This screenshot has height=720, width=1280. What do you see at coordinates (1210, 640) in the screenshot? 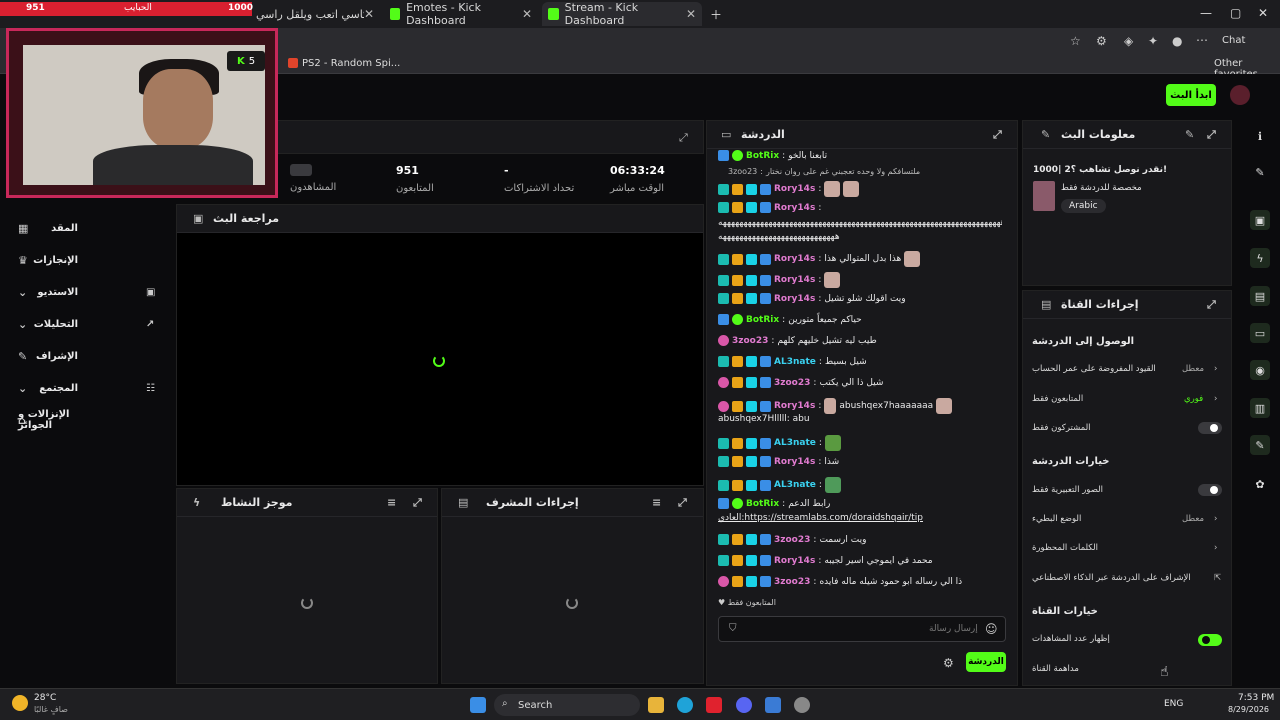
I see `show-viewers-toggle` at bounding box center [1210, 640].